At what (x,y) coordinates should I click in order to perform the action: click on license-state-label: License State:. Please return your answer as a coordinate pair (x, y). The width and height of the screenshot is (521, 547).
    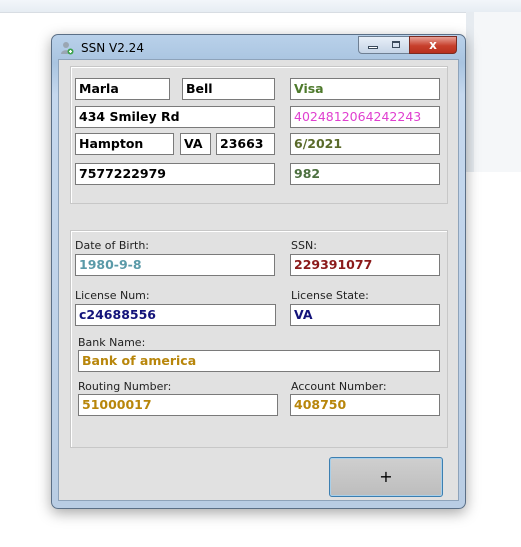
    Looking at the image, I should click on (330, 295).